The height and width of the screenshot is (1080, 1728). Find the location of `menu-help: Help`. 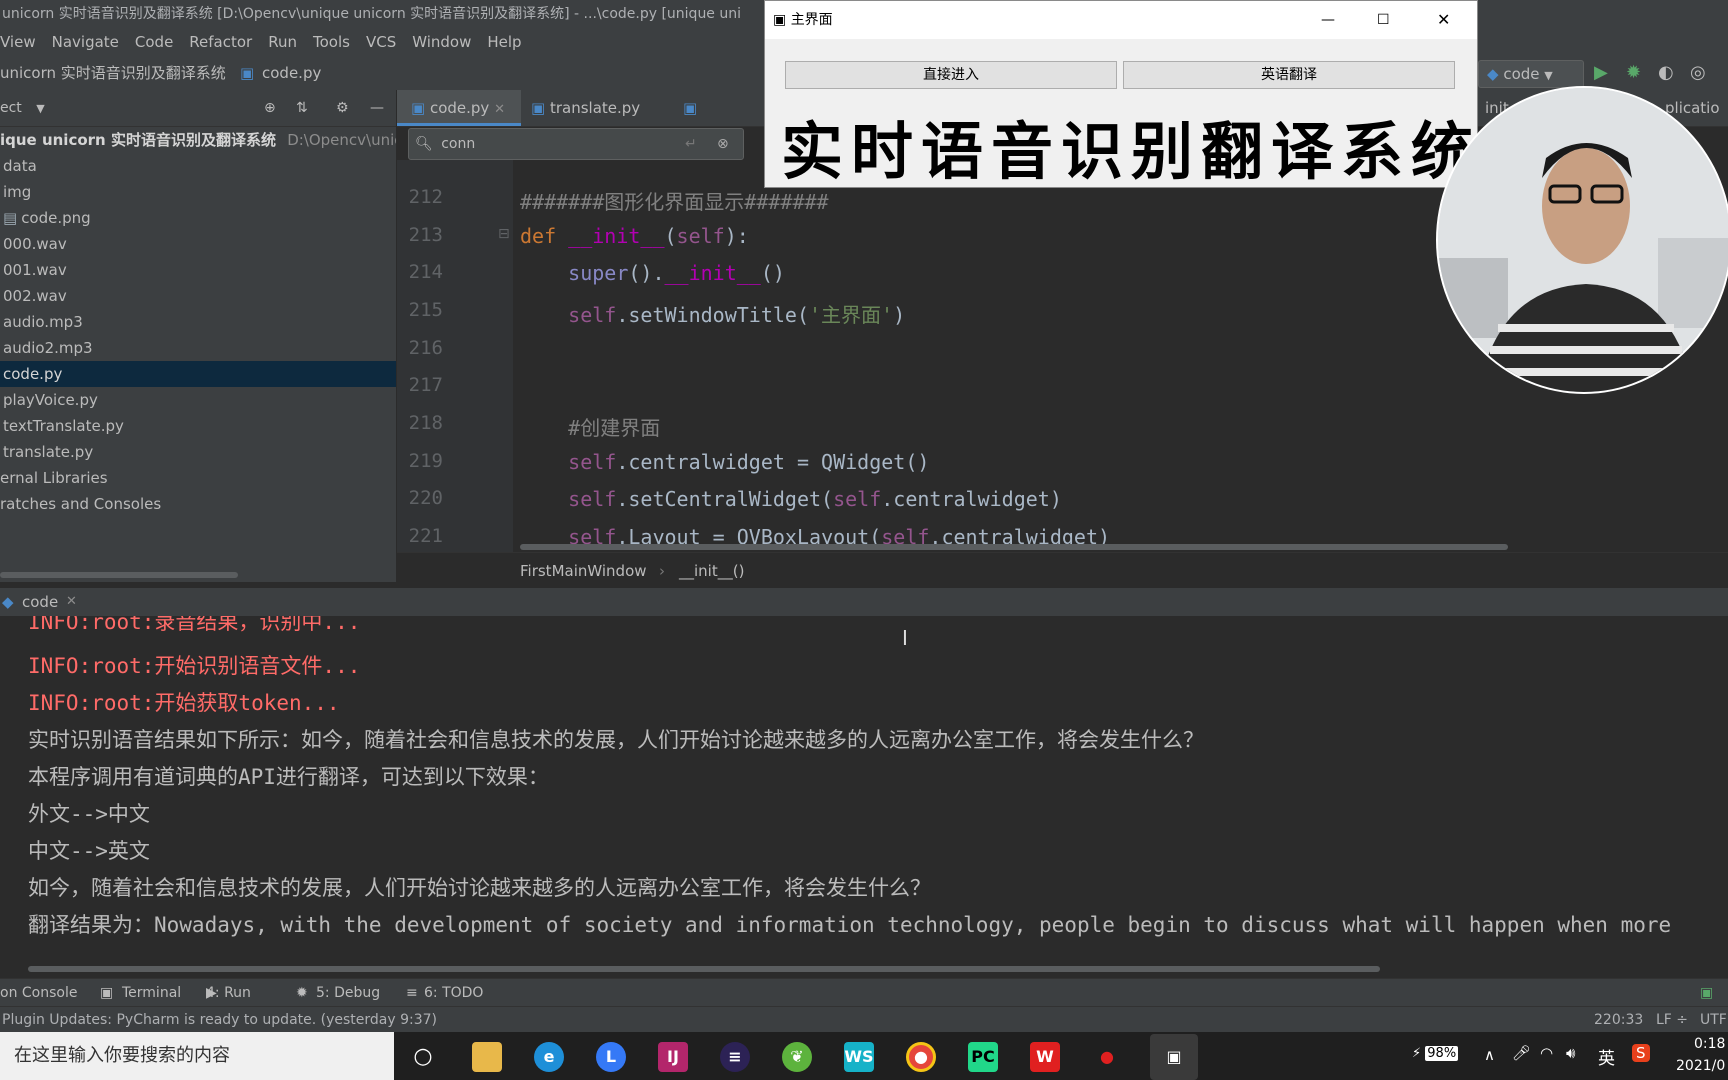

menu-help: Help is located at coordinates (504, 42).